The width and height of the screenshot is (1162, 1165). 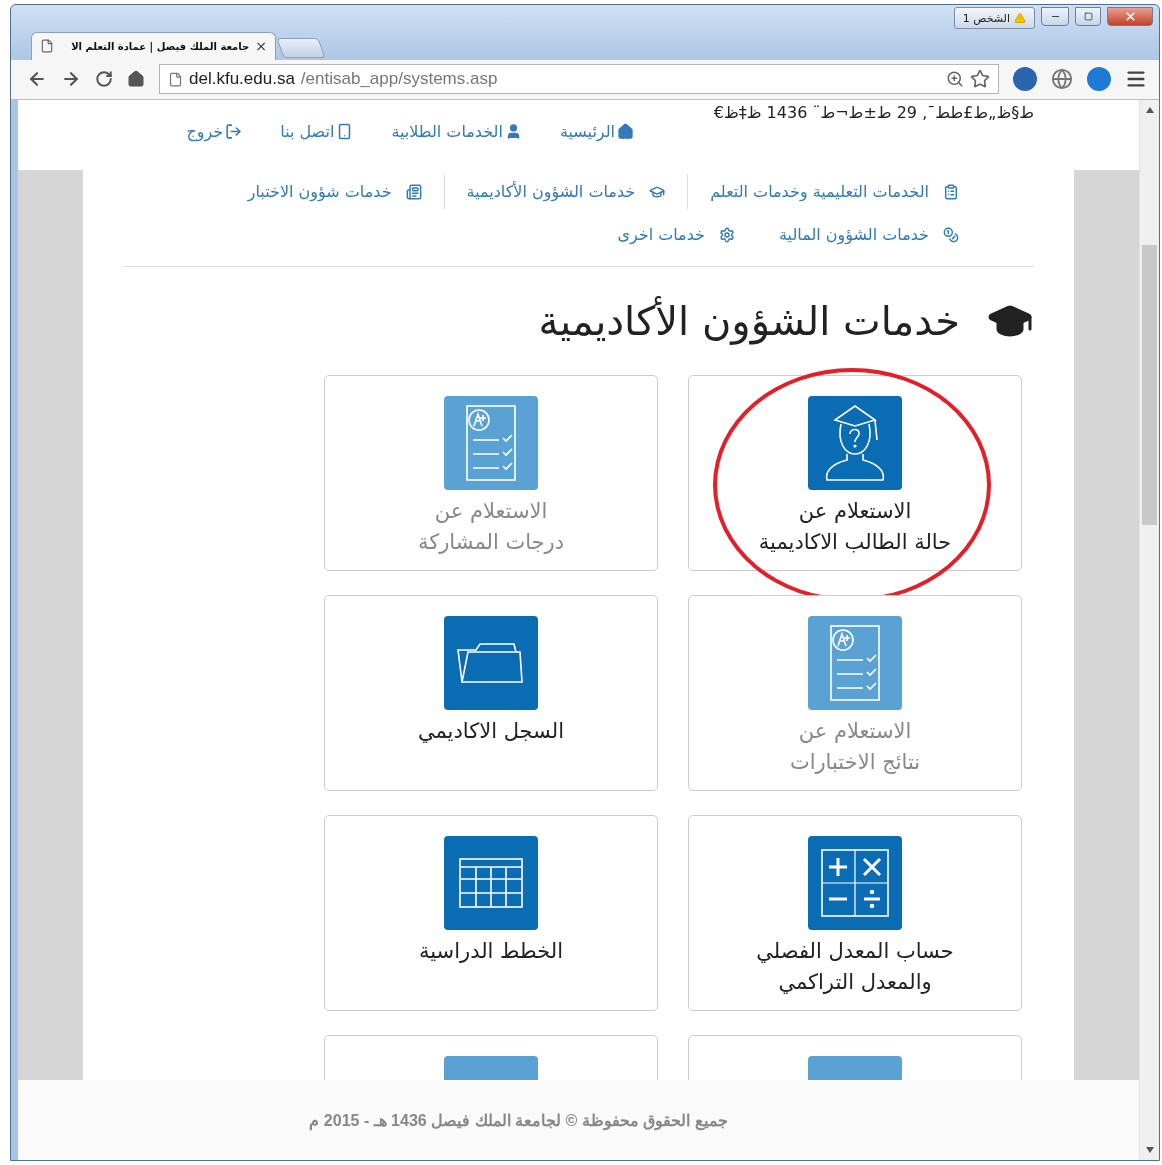 What do you see at coordinates (565, 191) in the screenshot?
I see `service-link: خدمات الشؤون الأكاديمية` at bounding box center [565, 191].